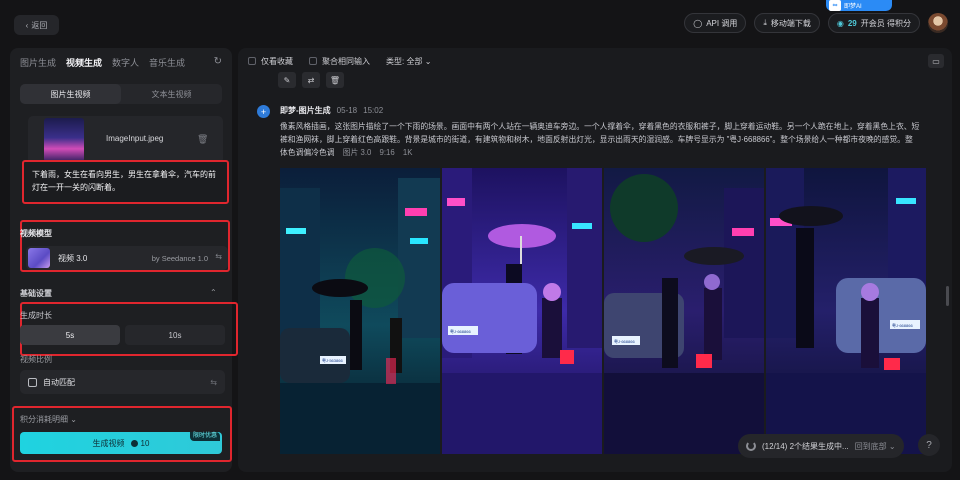  Describe the element at coordinates (73, 258) in the screenshot. I see `model-name: 视频 3.0` at that location.